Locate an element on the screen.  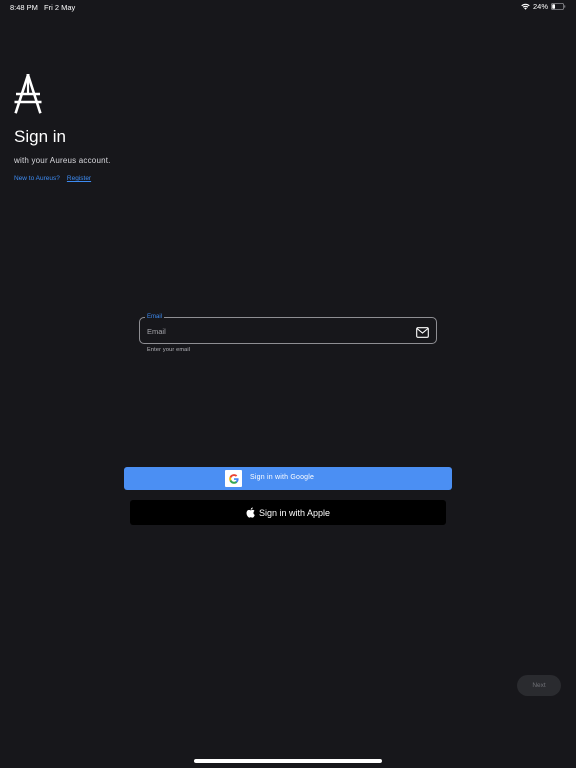
page-title: Sign in is located at coordinates (40, 136).